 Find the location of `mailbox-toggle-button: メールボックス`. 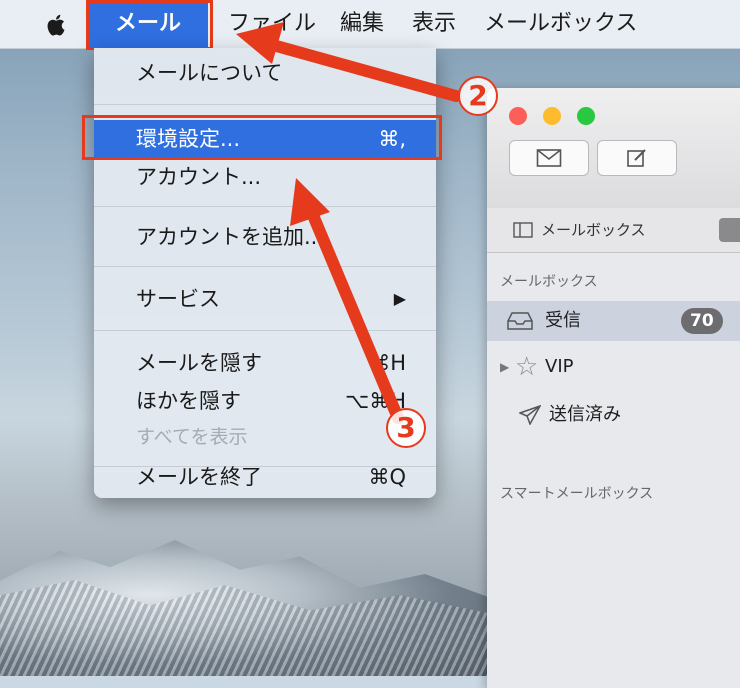

mailbox-toggle-button: メールボックス is located at coordinates (579, 230).